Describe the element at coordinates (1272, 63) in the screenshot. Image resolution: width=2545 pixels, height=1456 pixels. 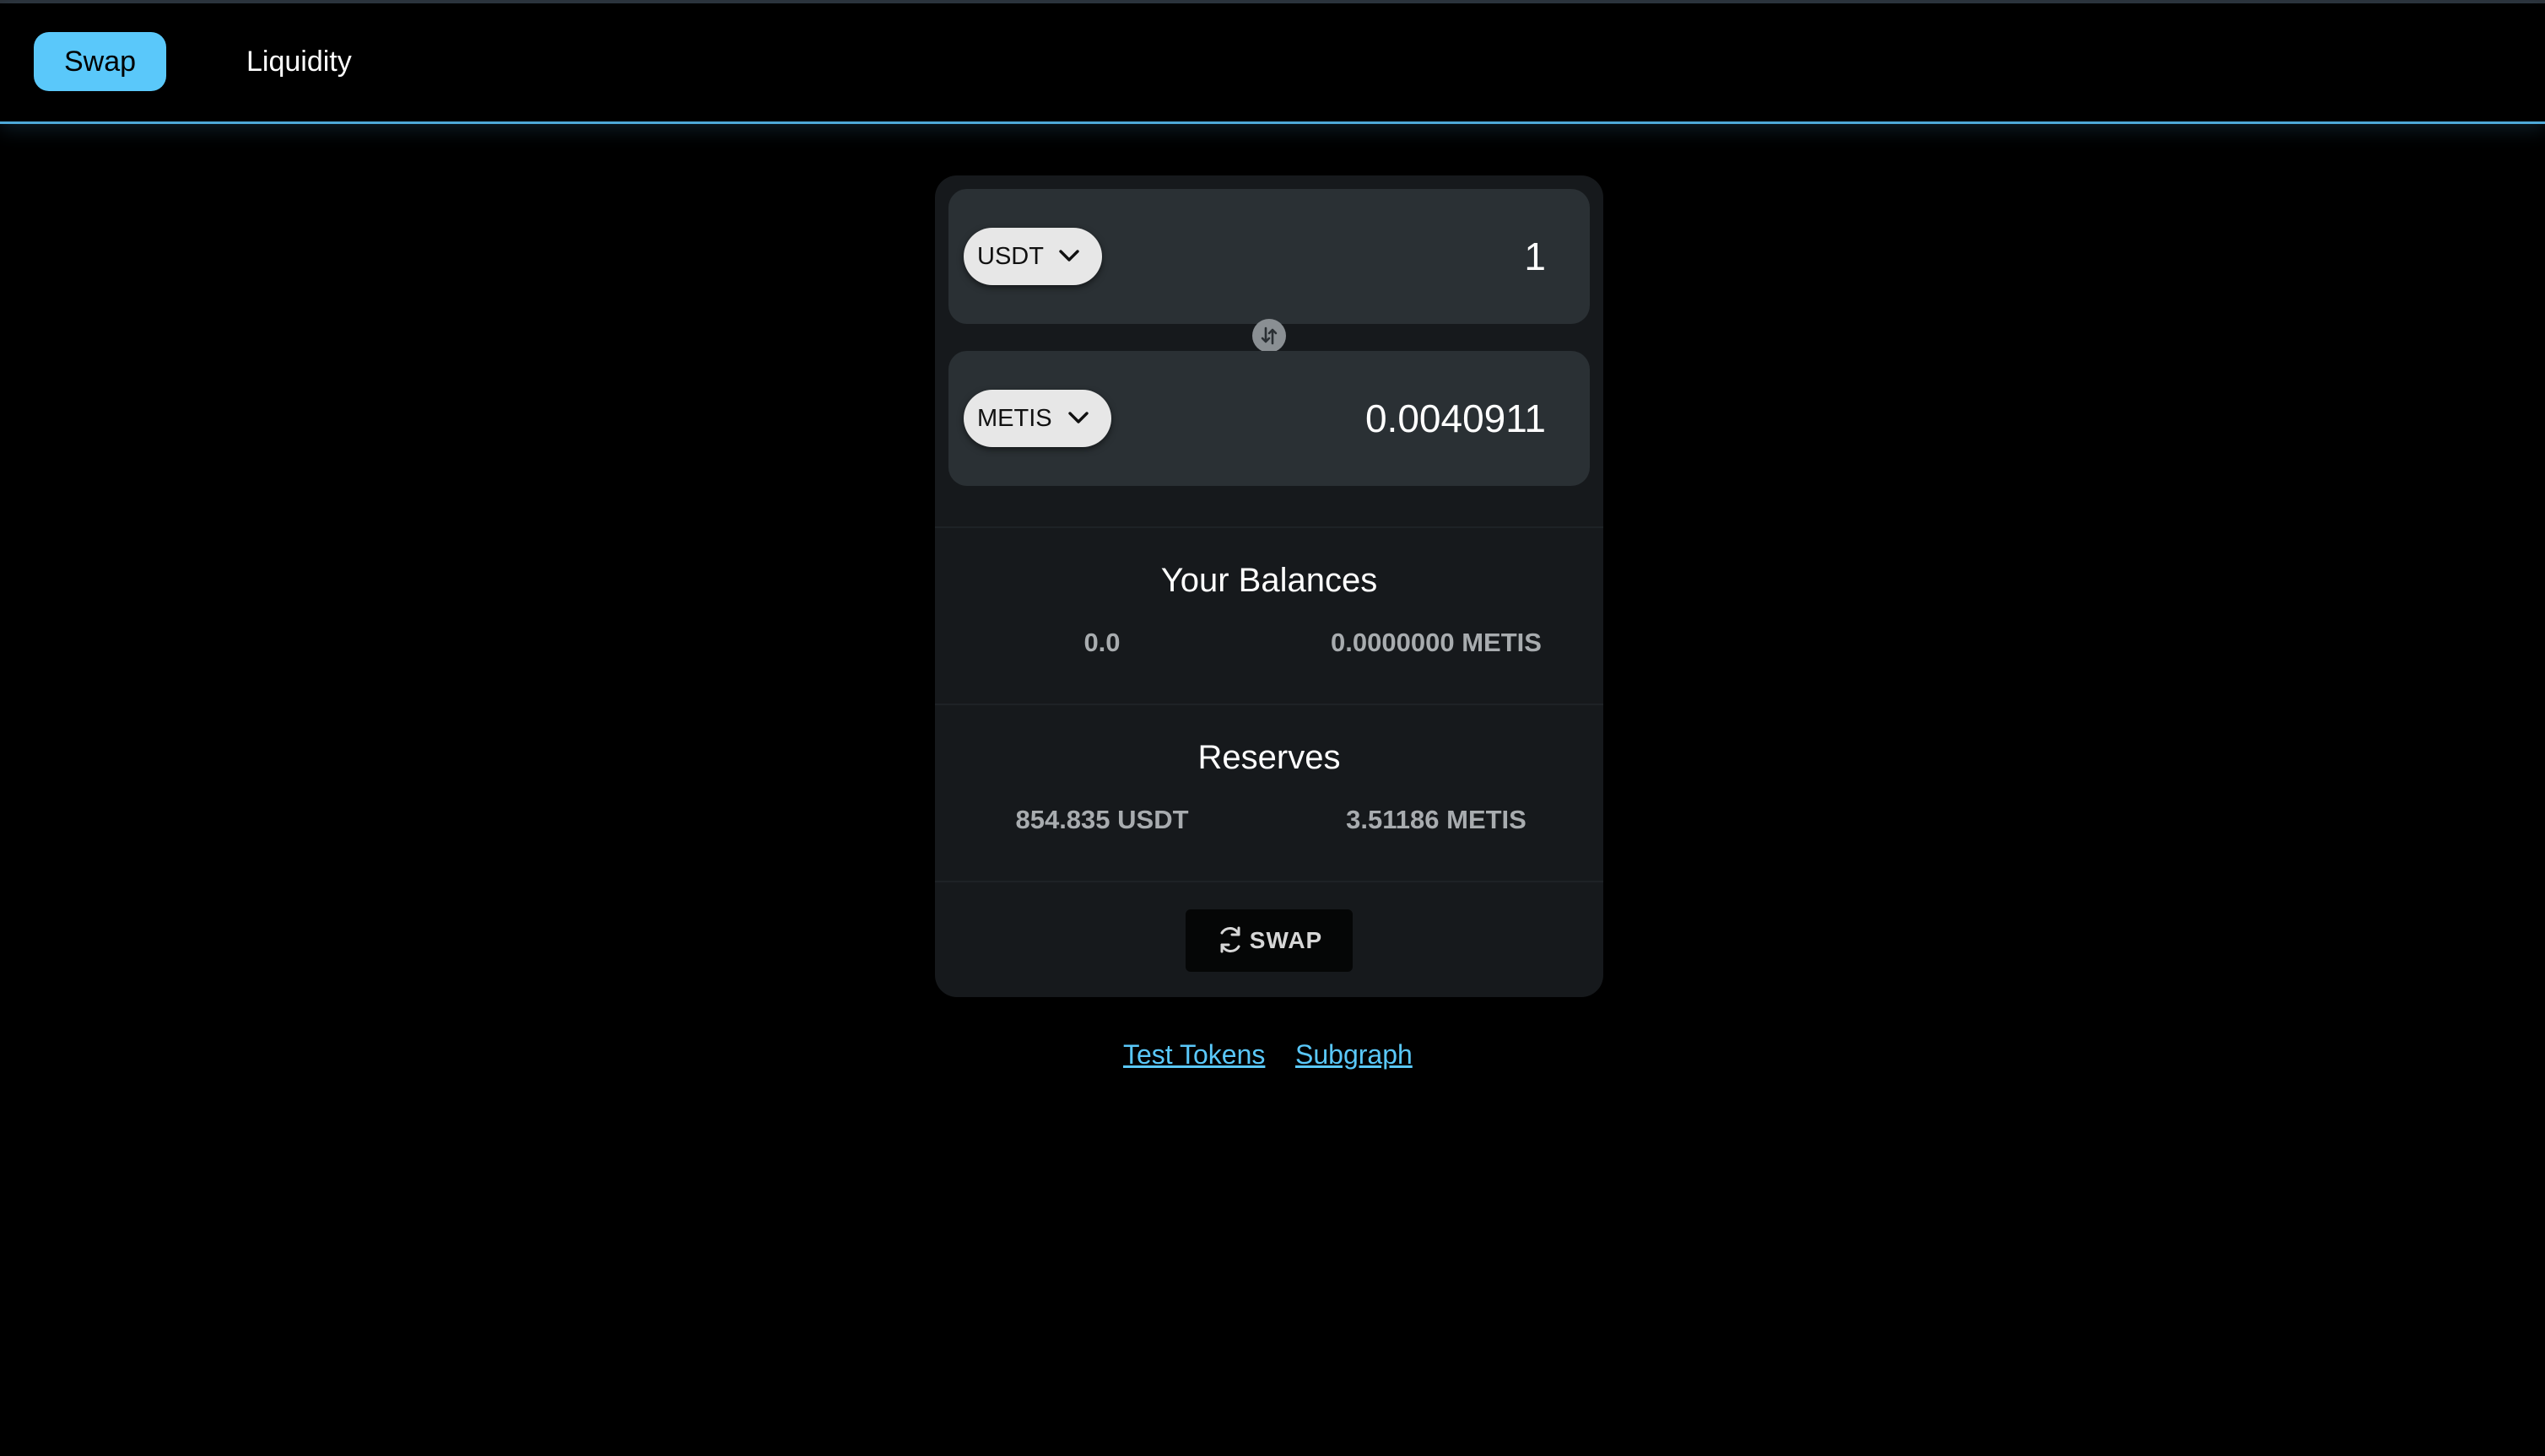
I see `top-navbar: Swap Liquidity` at that location.